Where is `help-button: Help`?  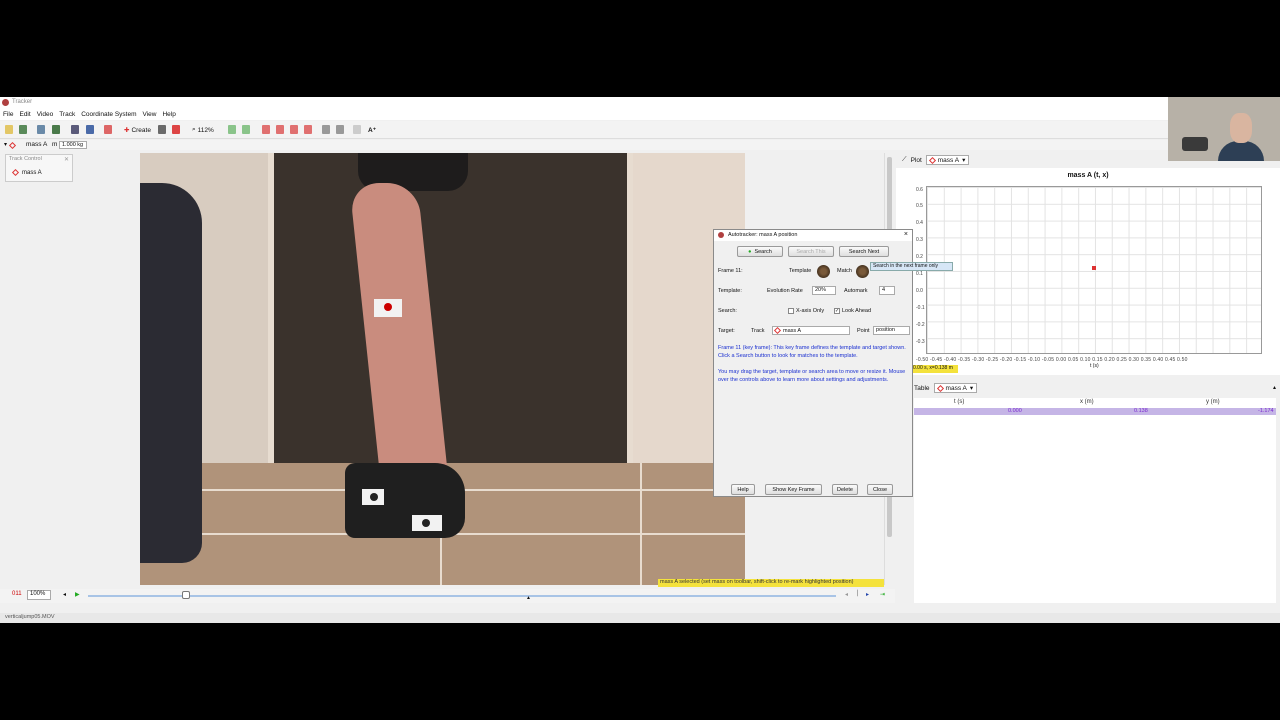 help-button: Help is located at coordinates (743, 489).